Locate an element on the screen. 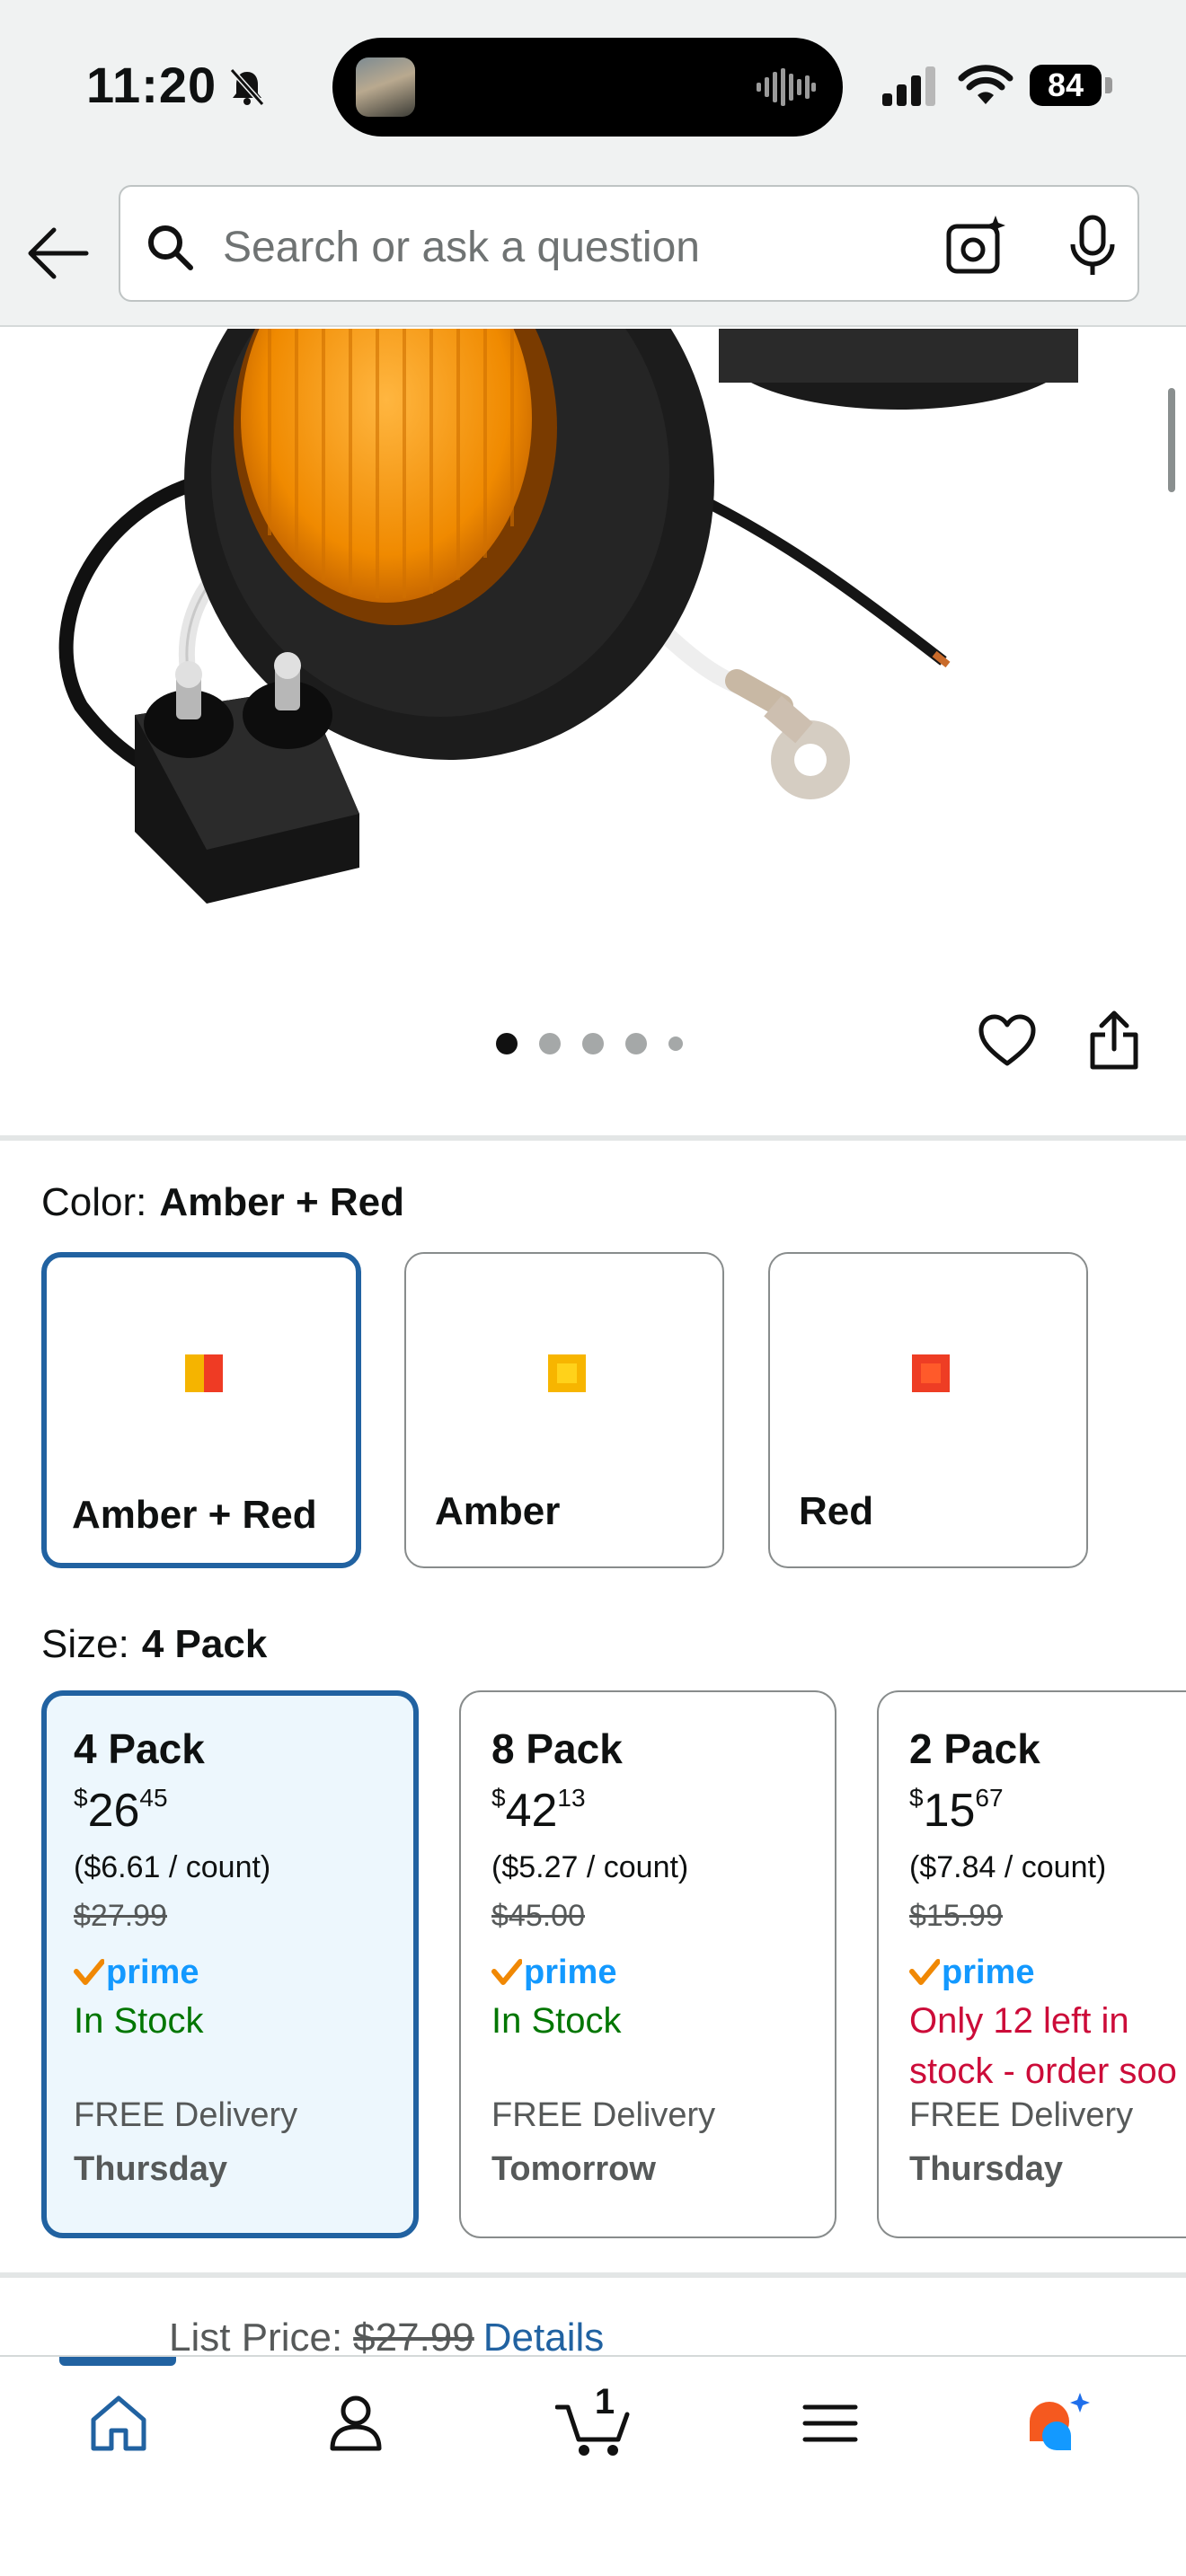  share-icon is located at coordinates (1114, 1040).